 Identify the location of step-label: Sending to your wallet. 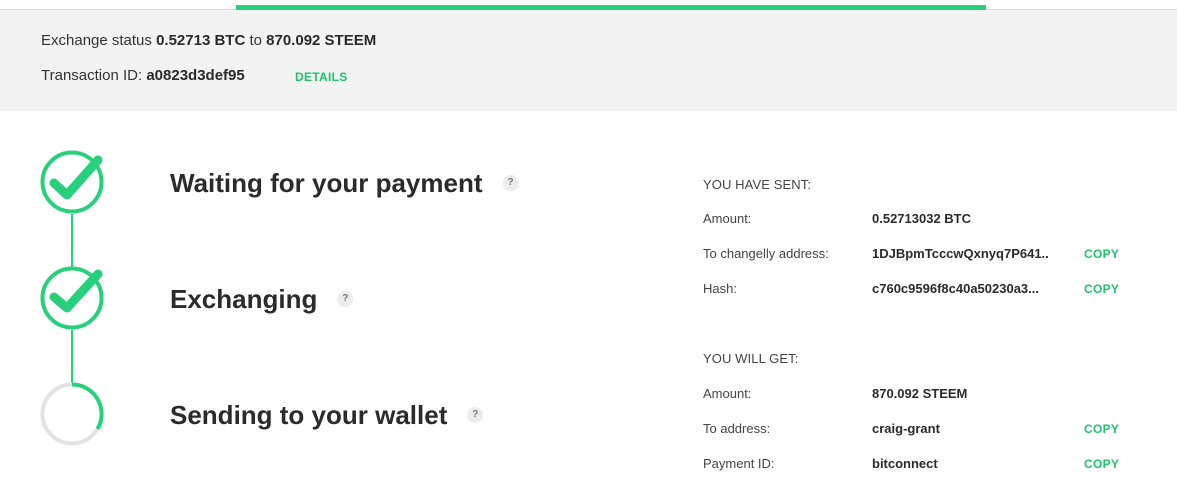
(309, 415).